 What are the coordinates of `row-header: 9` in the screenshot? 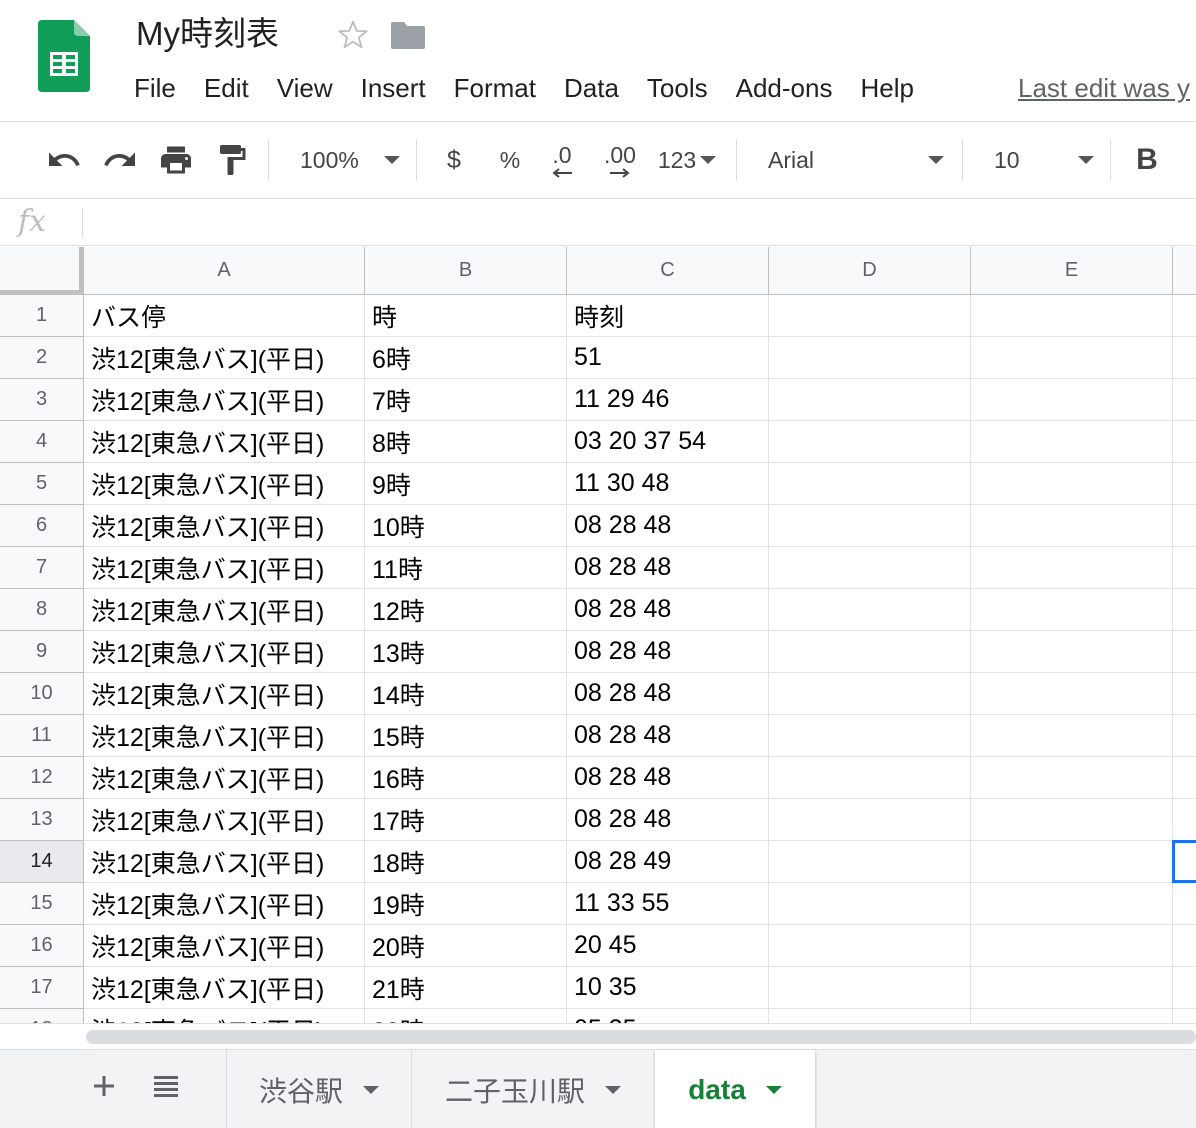 It's located at (42, 652).